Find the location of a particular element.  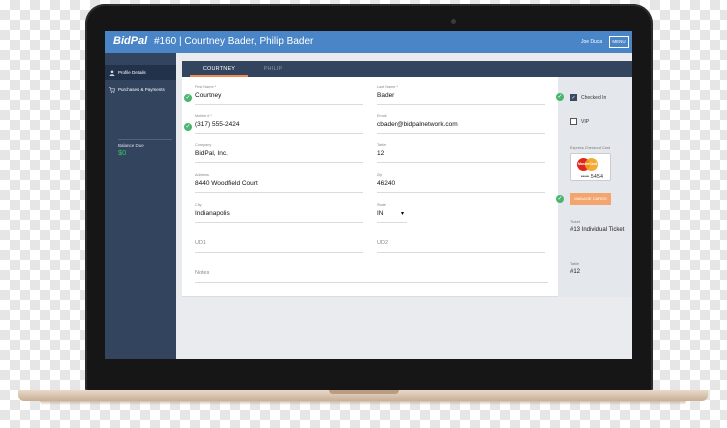

first-name-field: First Name * Courtney is located at coordinates (279, 94).